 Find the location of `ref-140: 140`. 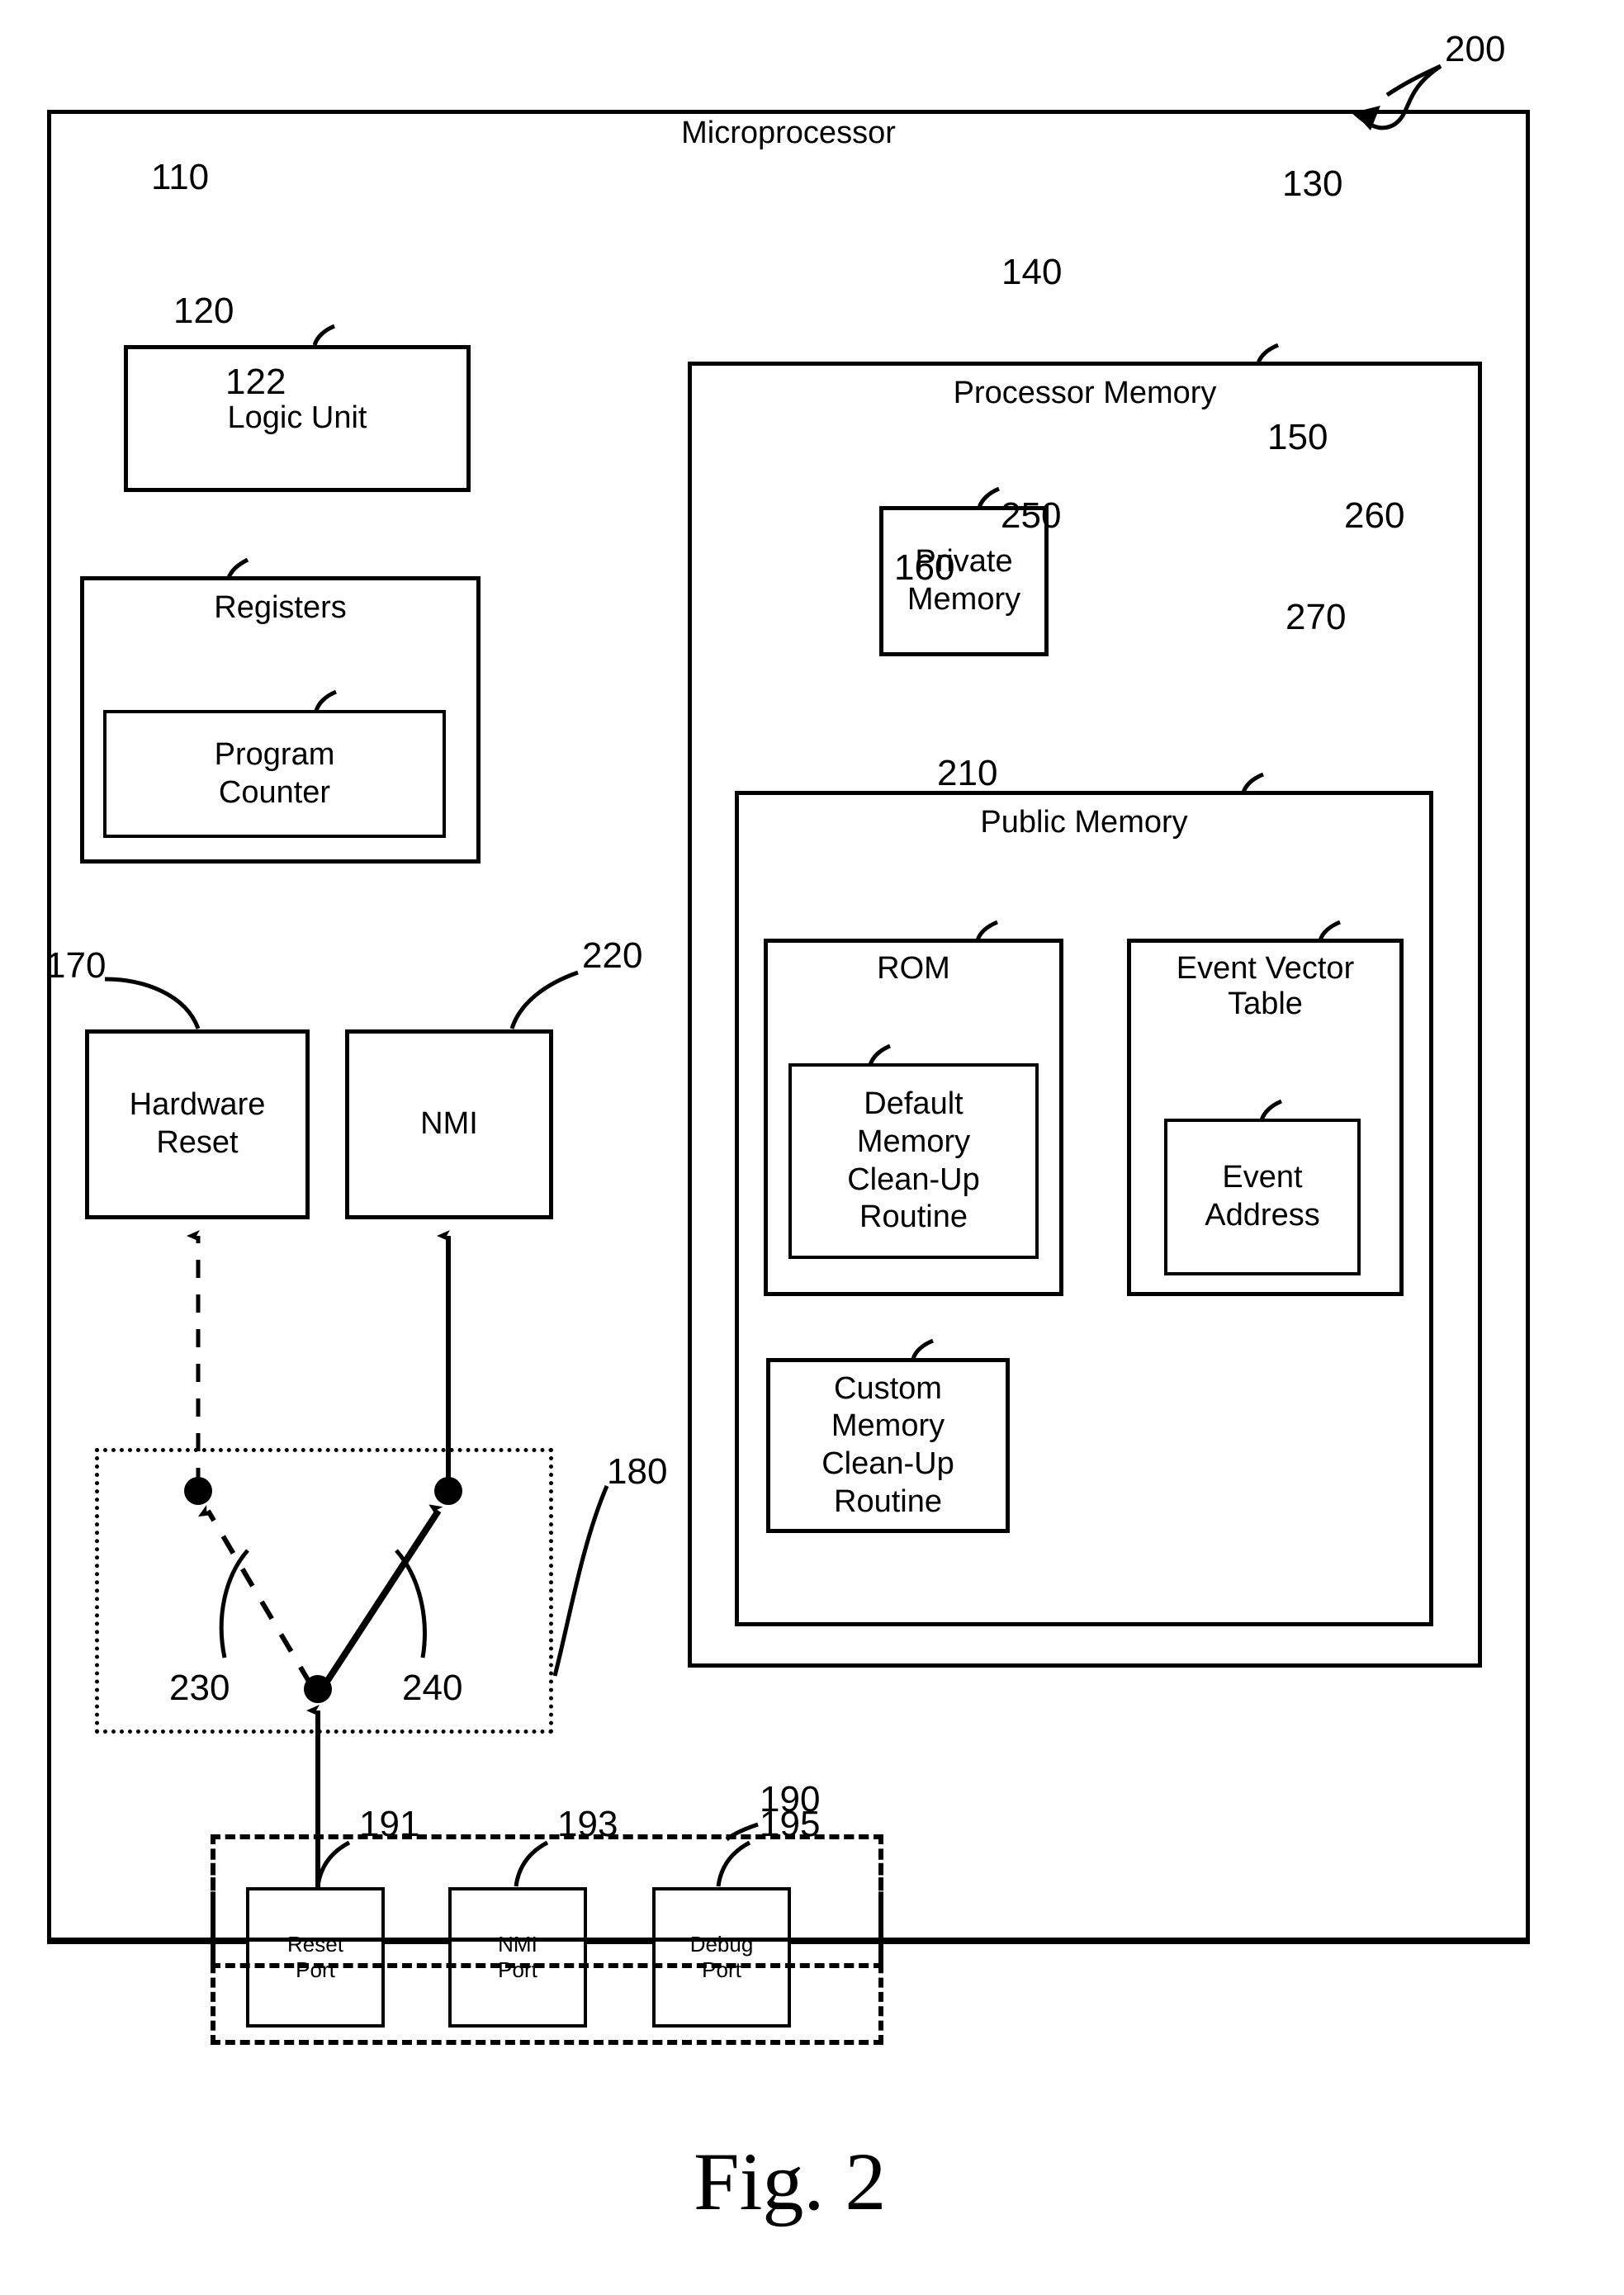

ref-140: 140 is located at coordinates (1032, 272).